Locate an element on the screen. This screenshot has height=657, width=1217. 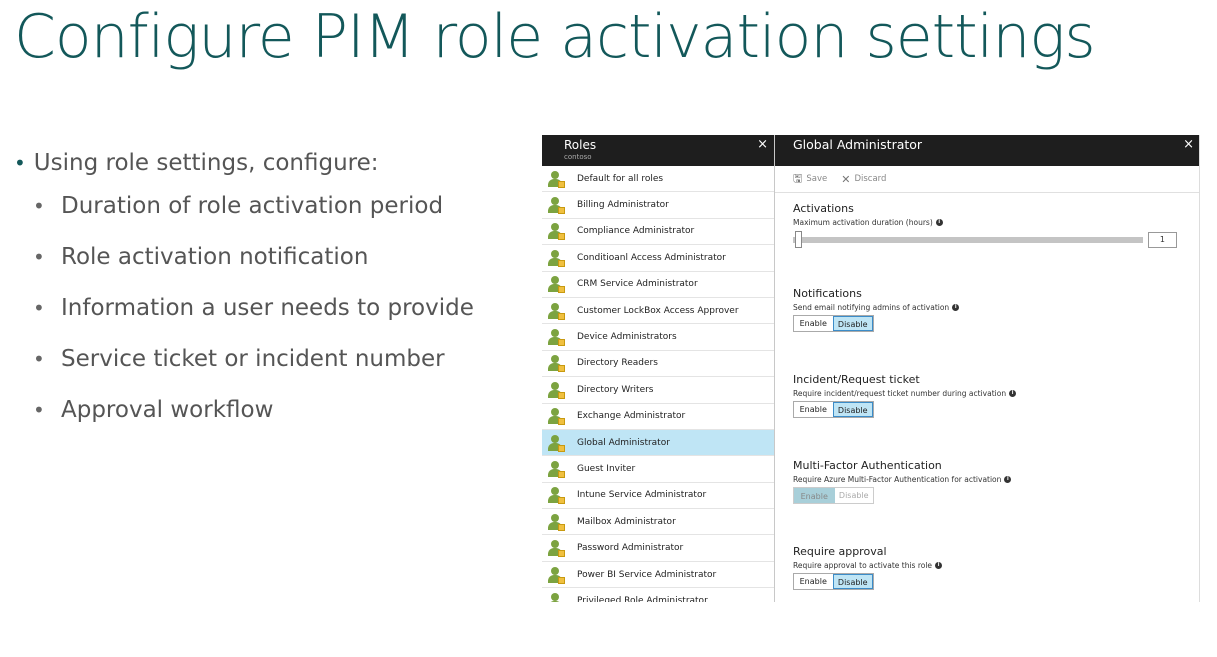
discard-label: Discard is located at coordinates (870, 179).